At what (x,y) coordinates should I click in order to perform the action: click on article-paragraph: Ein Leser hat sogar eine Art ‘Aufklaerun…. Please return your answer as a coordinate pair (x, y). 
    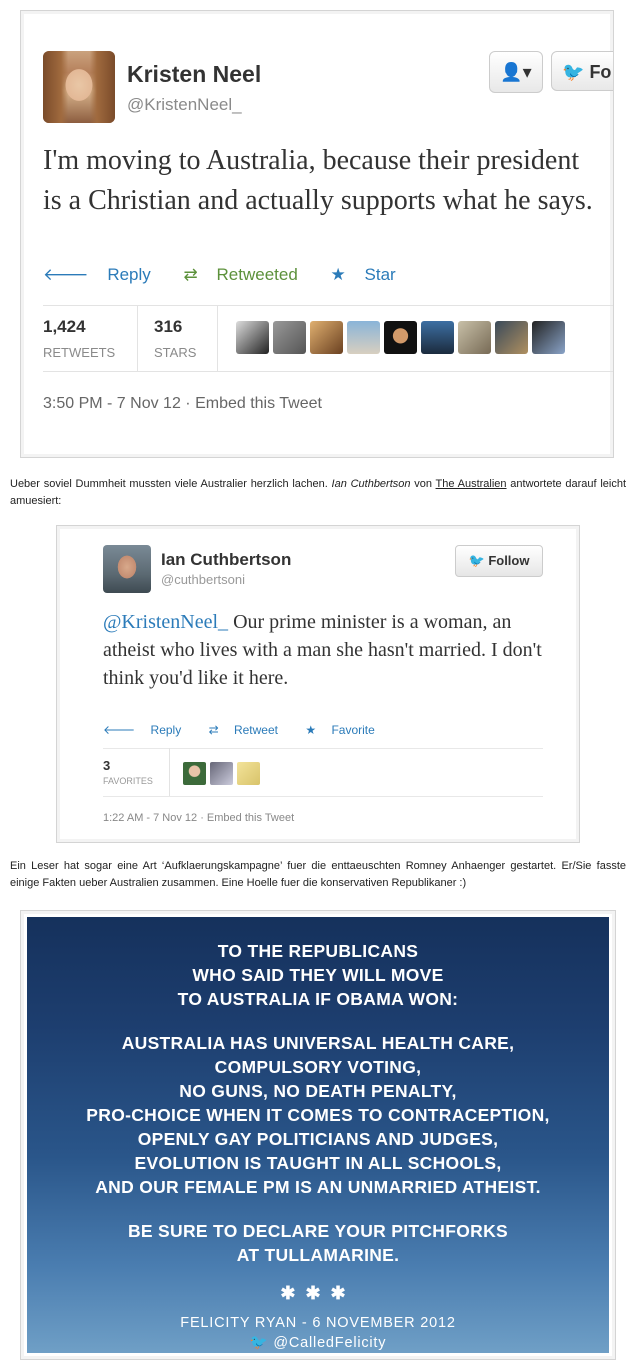
    Looking at the image, I should click on (318, 874).